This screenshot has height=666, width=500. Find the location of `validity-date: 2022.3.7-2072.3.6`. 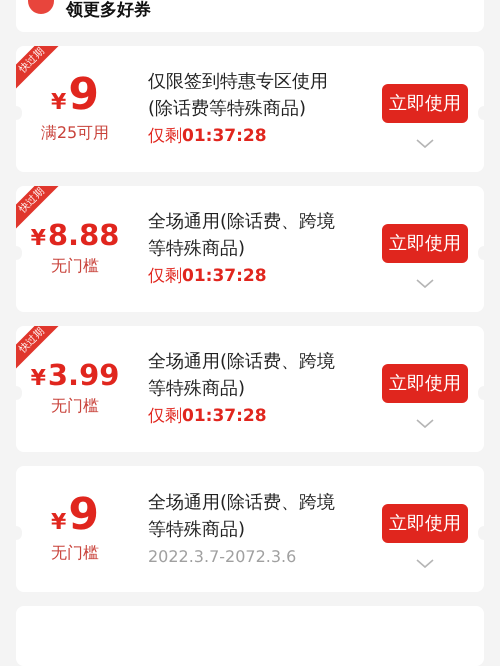

validity-date: 2022.3.7-2072.3.6 is located at coordinates (223, 557).